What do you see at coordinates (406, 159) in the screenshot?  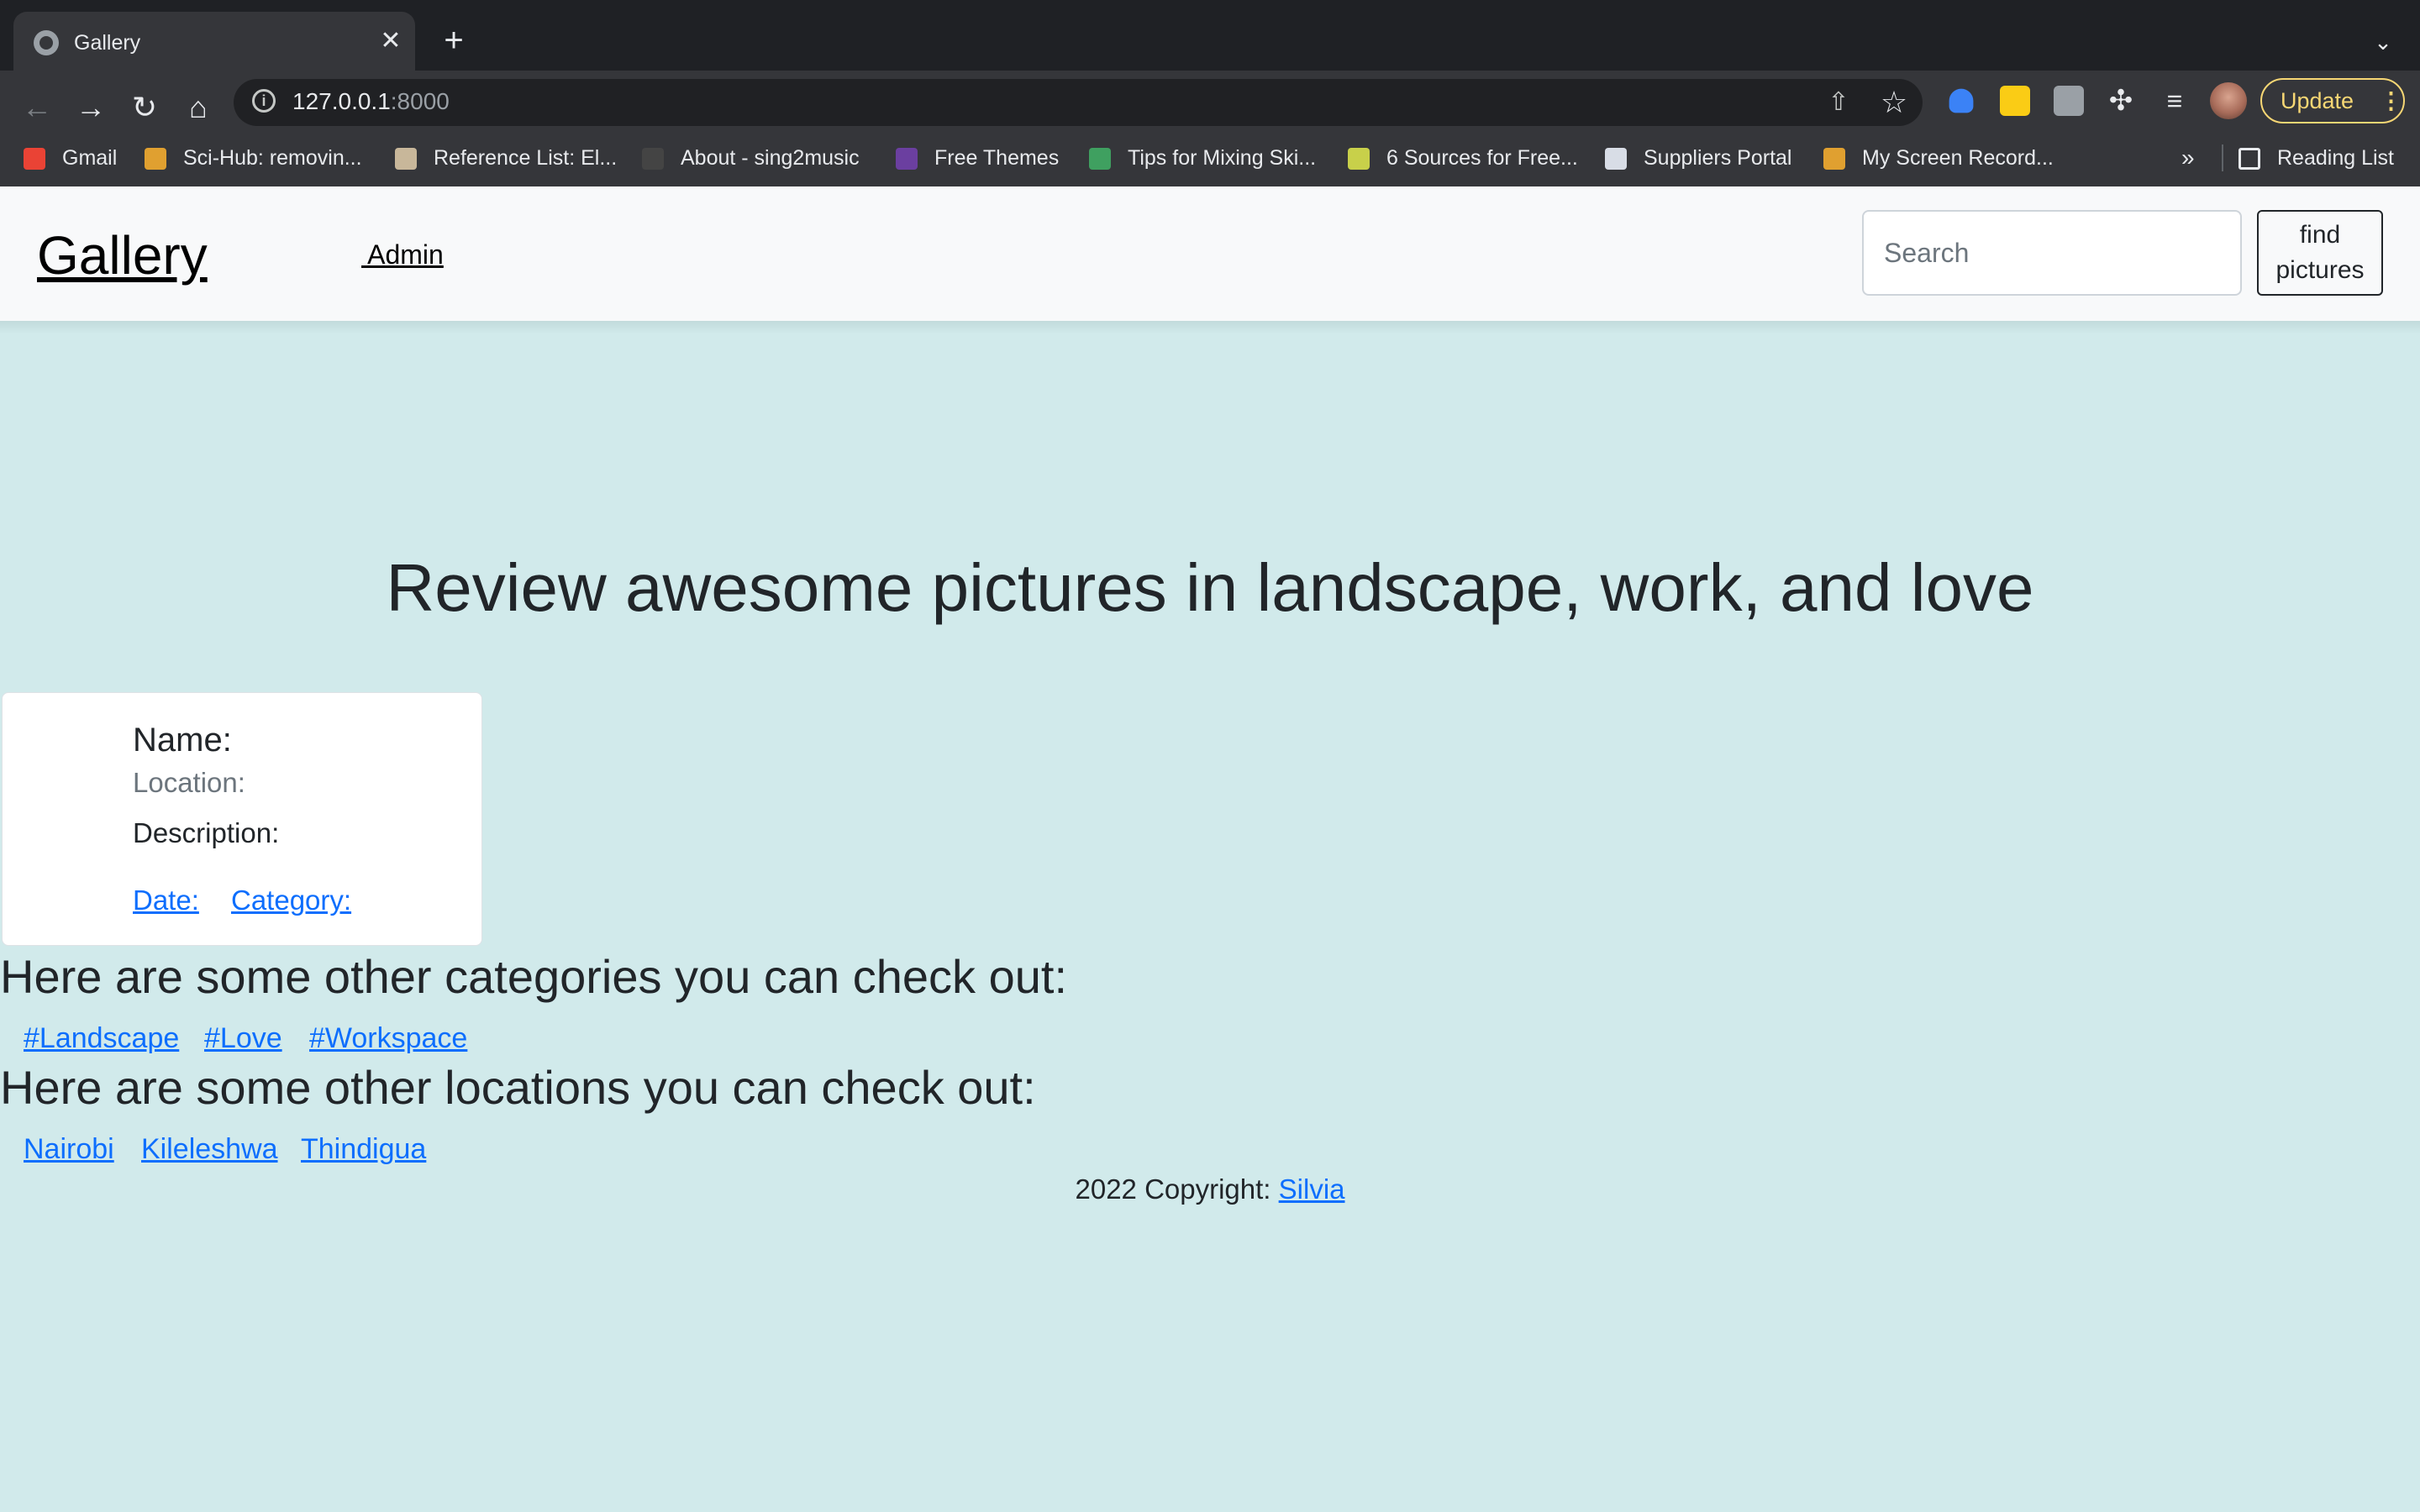 I see `owl-icon` at bounding box center [406, 159].